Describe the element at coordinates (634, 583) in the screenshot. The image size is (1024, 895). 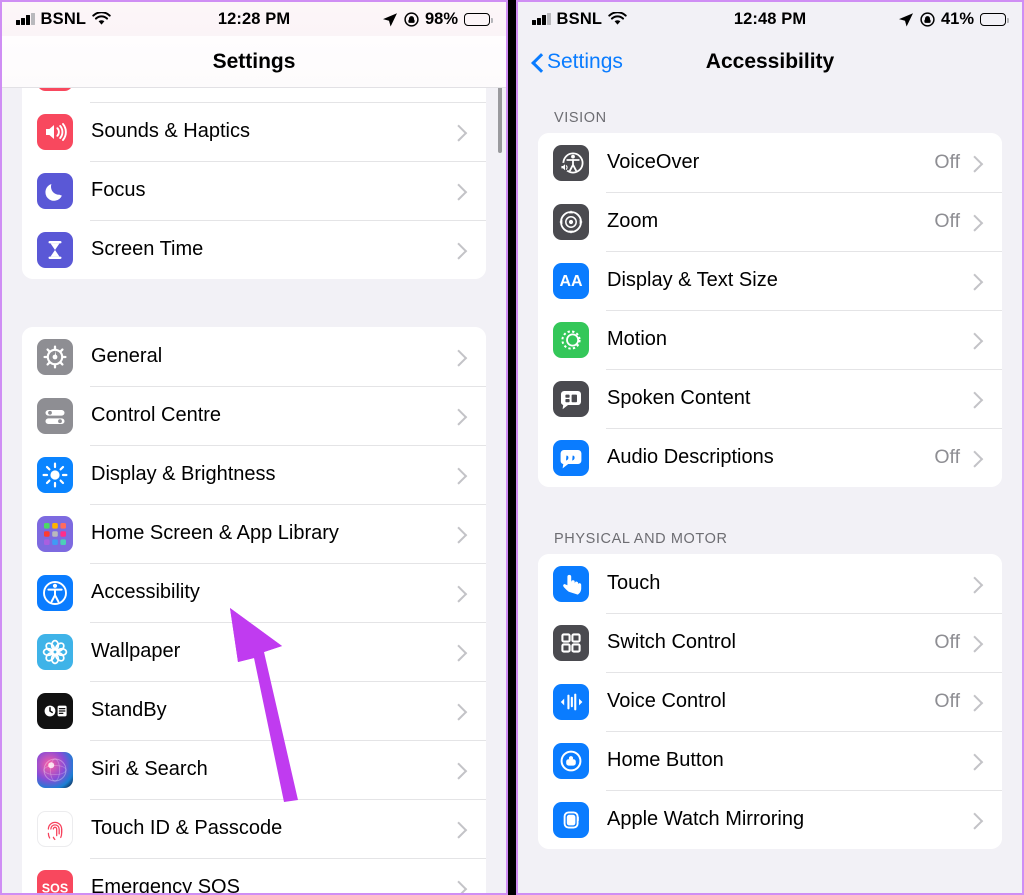
I see `settings-row-label: Touch` at that location.